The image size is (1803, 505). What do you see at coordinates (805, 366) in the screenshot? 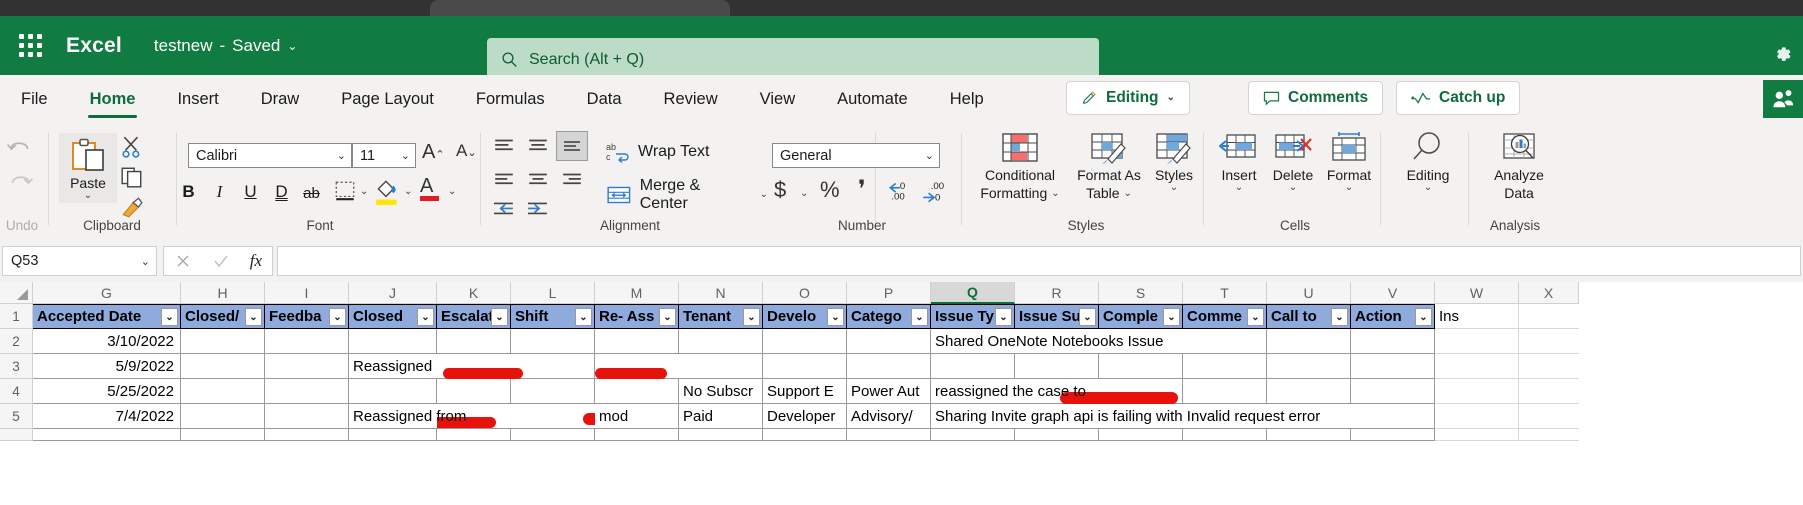
I see `grid-cell-O3` at bounding box center [805, 366].